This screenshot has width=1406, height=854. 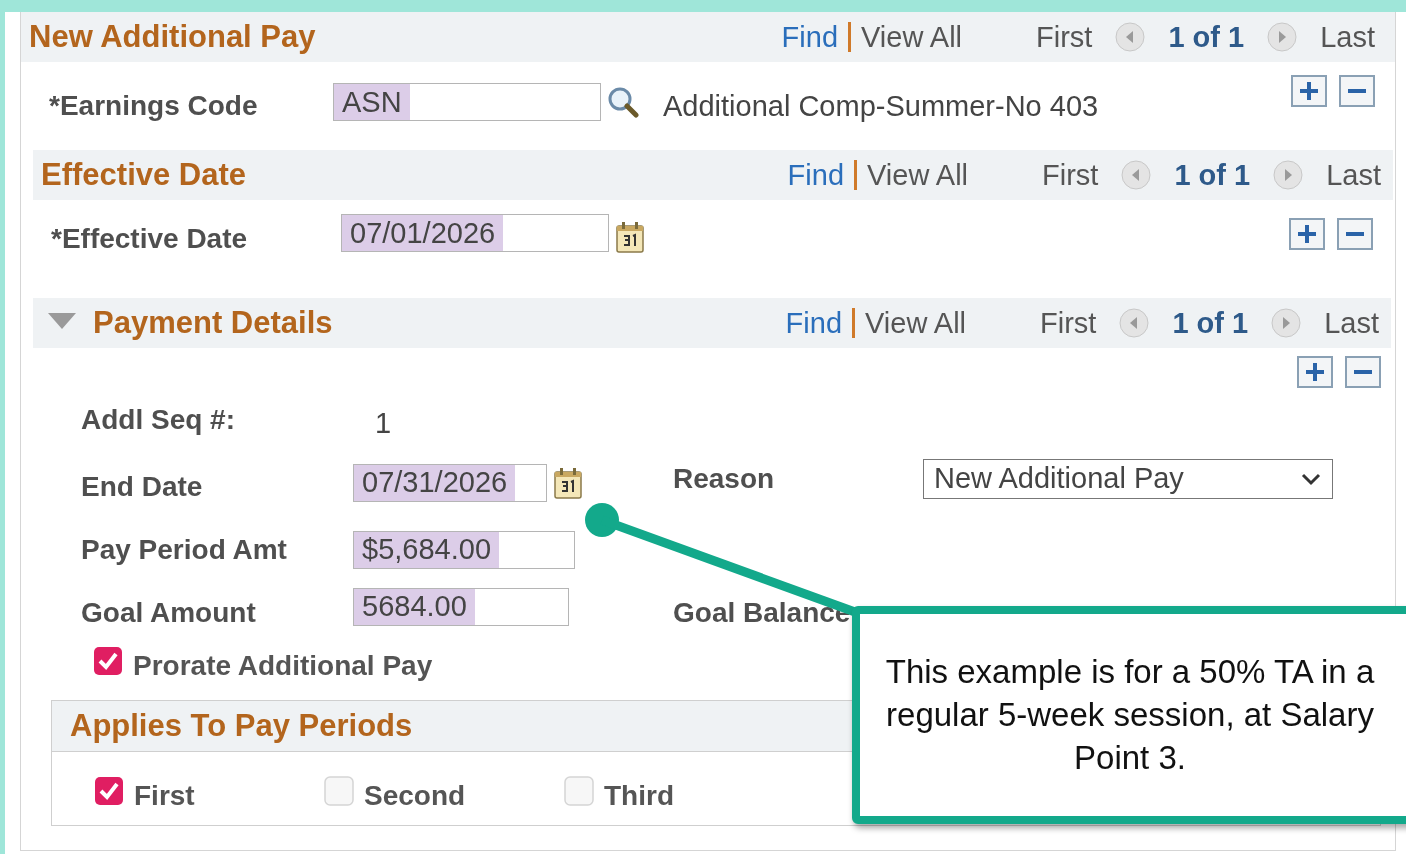 I want to click on field-label: Reason, so click(x=724, y=478).